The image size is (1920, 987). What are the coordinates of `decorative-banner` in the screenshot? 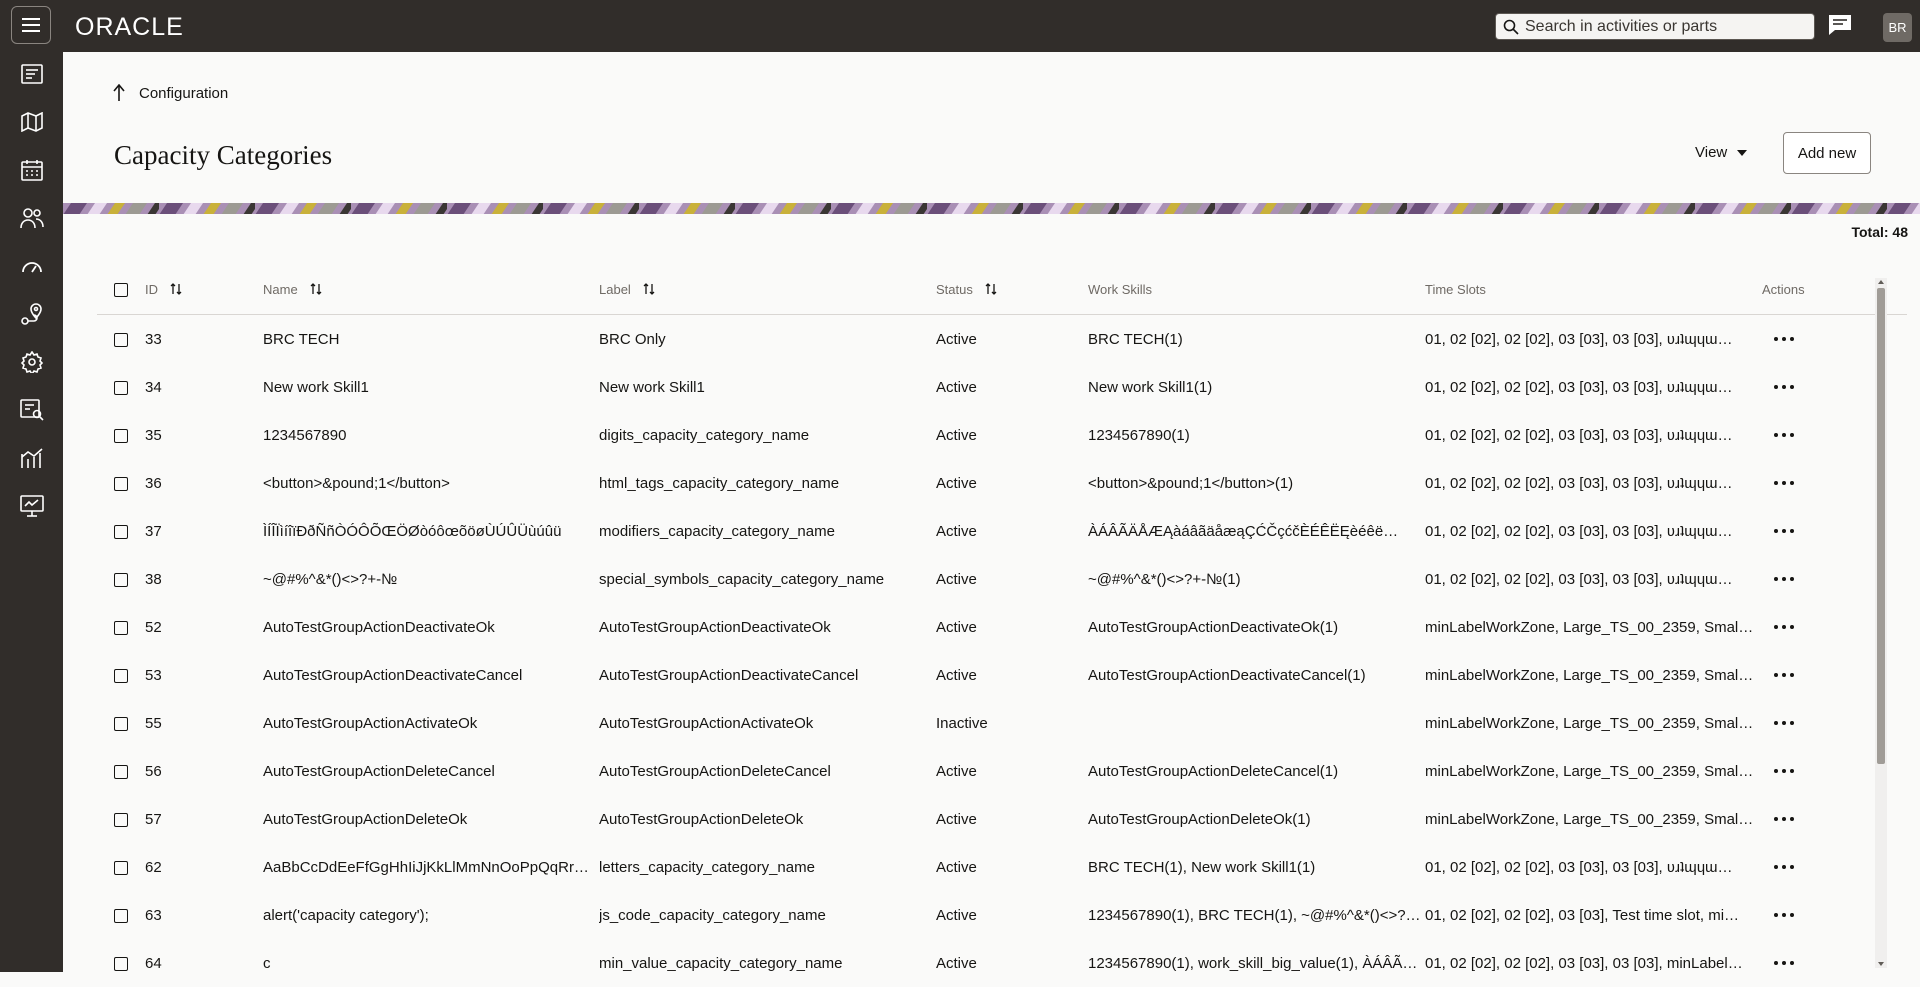 It's located at (991, 208).